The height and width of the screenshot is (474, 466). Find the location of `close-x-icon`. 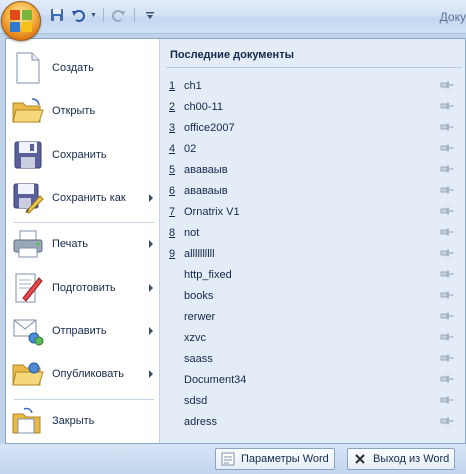

close-x-icon is located at coordinates (360, 459).